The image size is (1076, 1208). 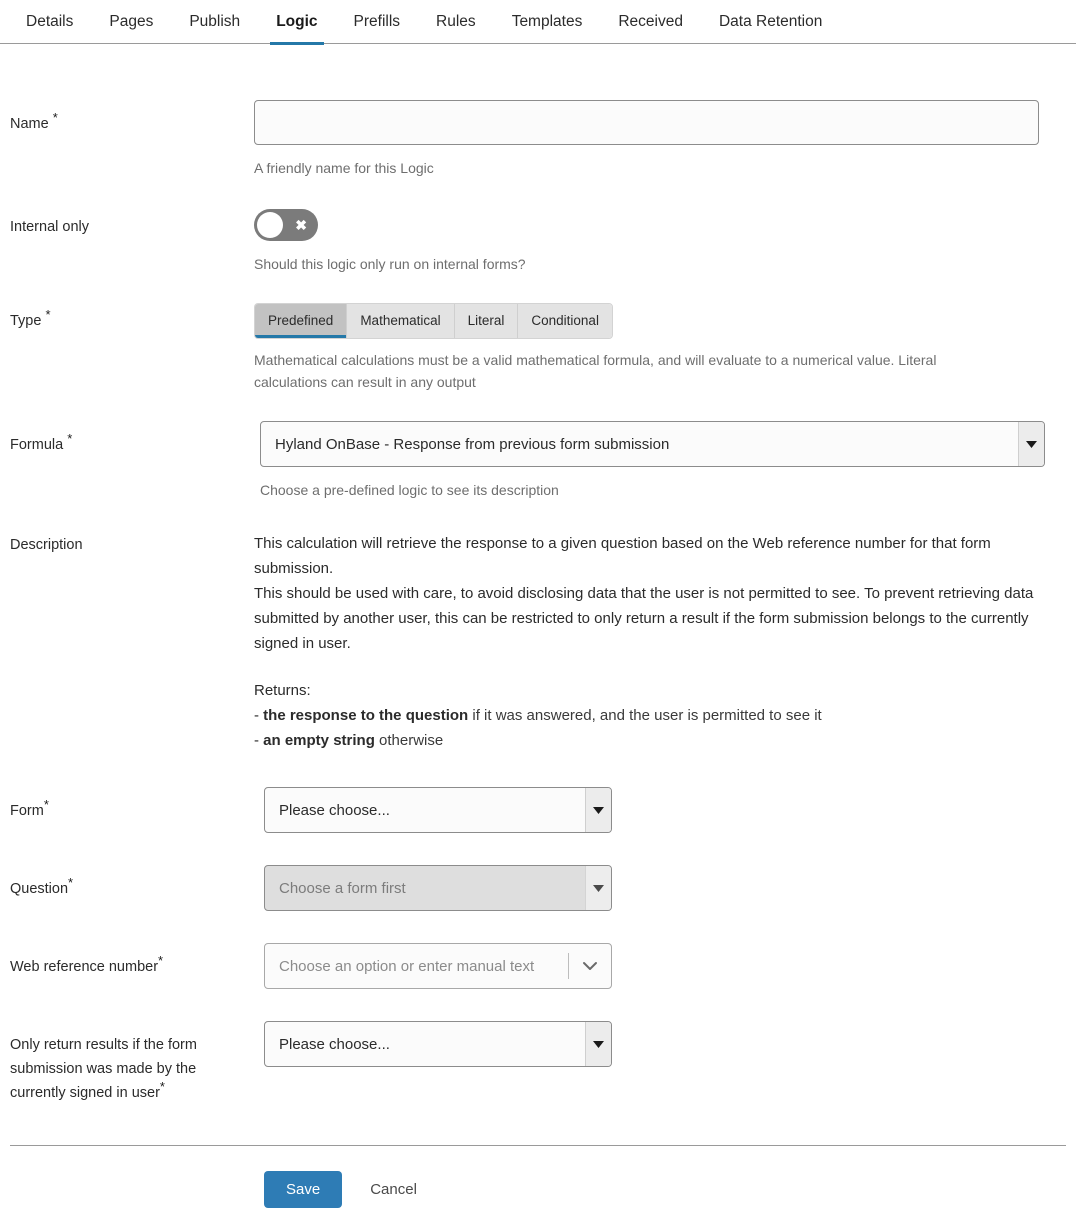 I want to click on cancel-button: Cancel, so click(x=393, y=1189).